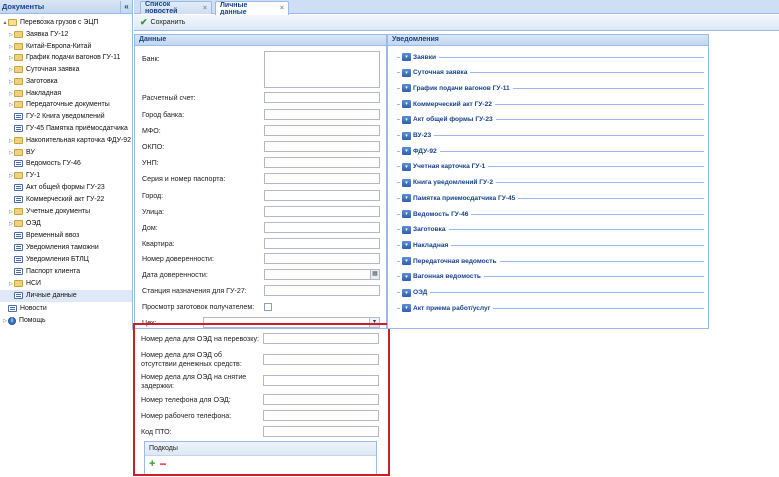  What do you see at coordinates (322, 274) in the screenshot?
I see `power-date-field: ▦` at bounding box center [322, 274].